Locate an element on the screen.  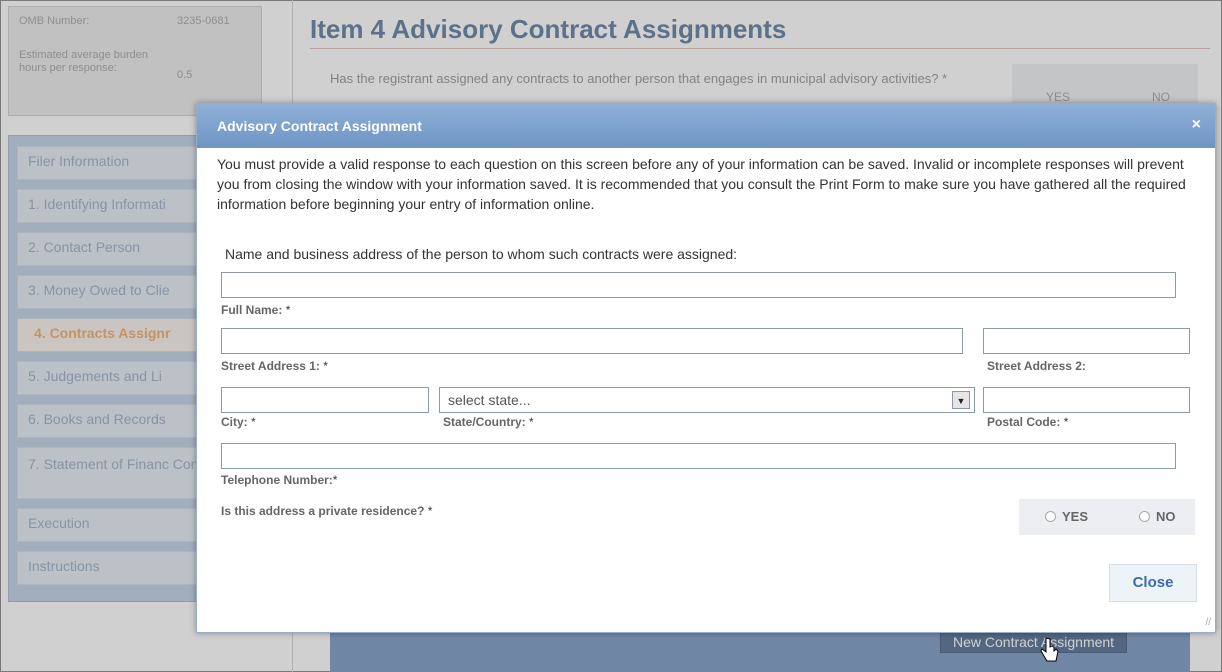
close-icon: × is located at coordinates (1196, 125).